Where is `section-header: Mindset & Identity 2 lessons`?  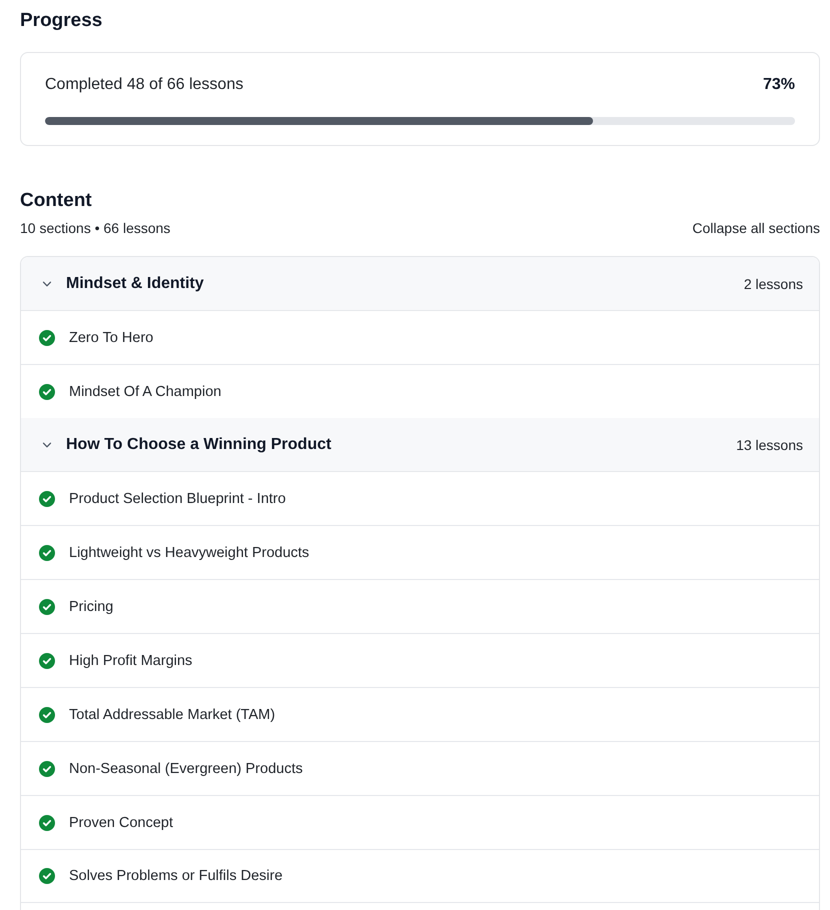 section-header: Mindset & Identity 2 lessons is located at coordinates (420, 283).